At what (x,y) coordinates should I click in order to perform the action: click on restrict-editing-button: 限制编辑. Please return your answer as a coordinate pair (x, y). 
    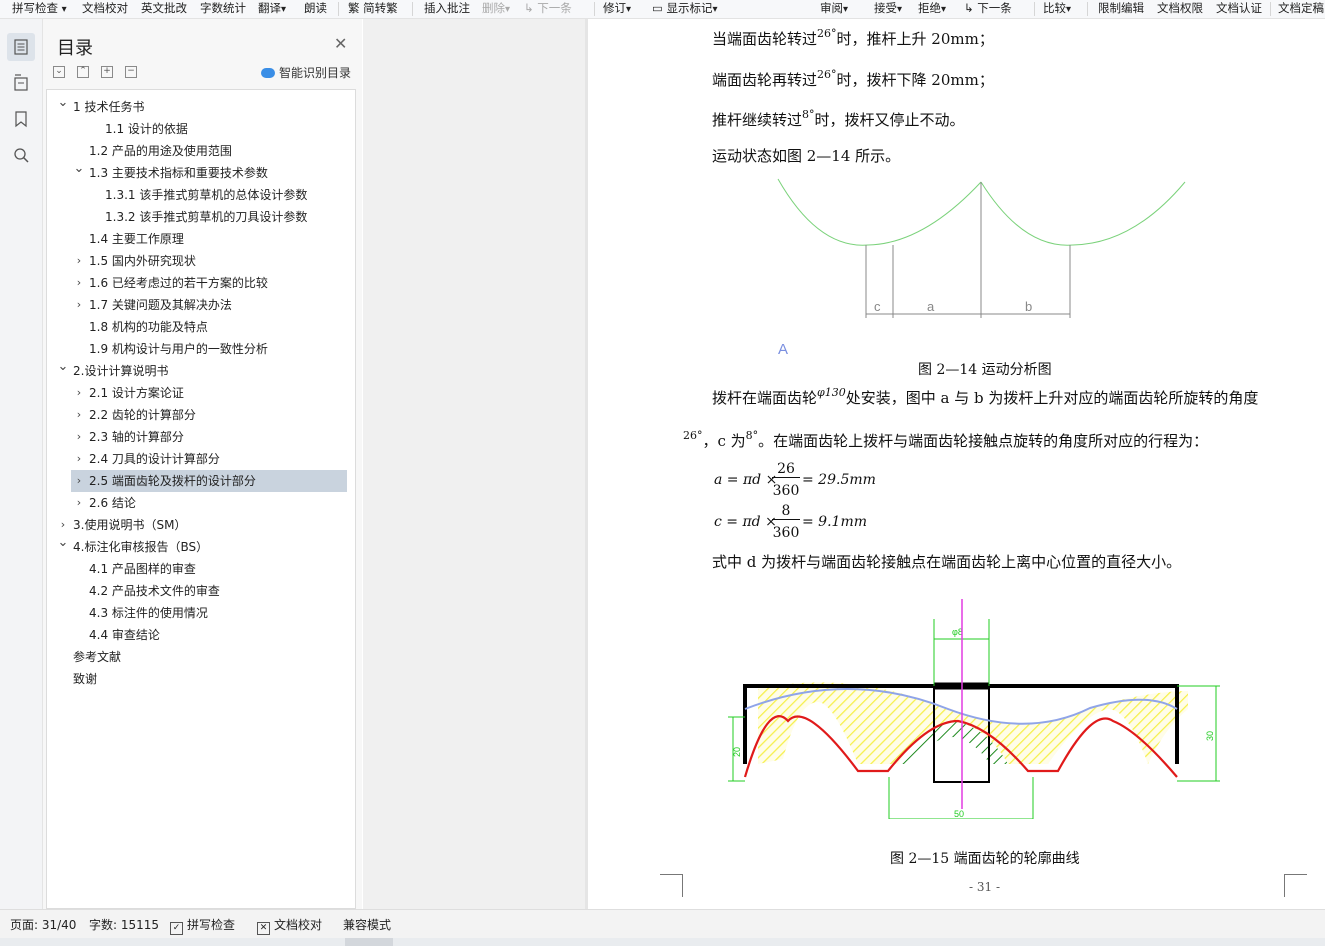
    Looking at the image, I should click on (1121, 9).